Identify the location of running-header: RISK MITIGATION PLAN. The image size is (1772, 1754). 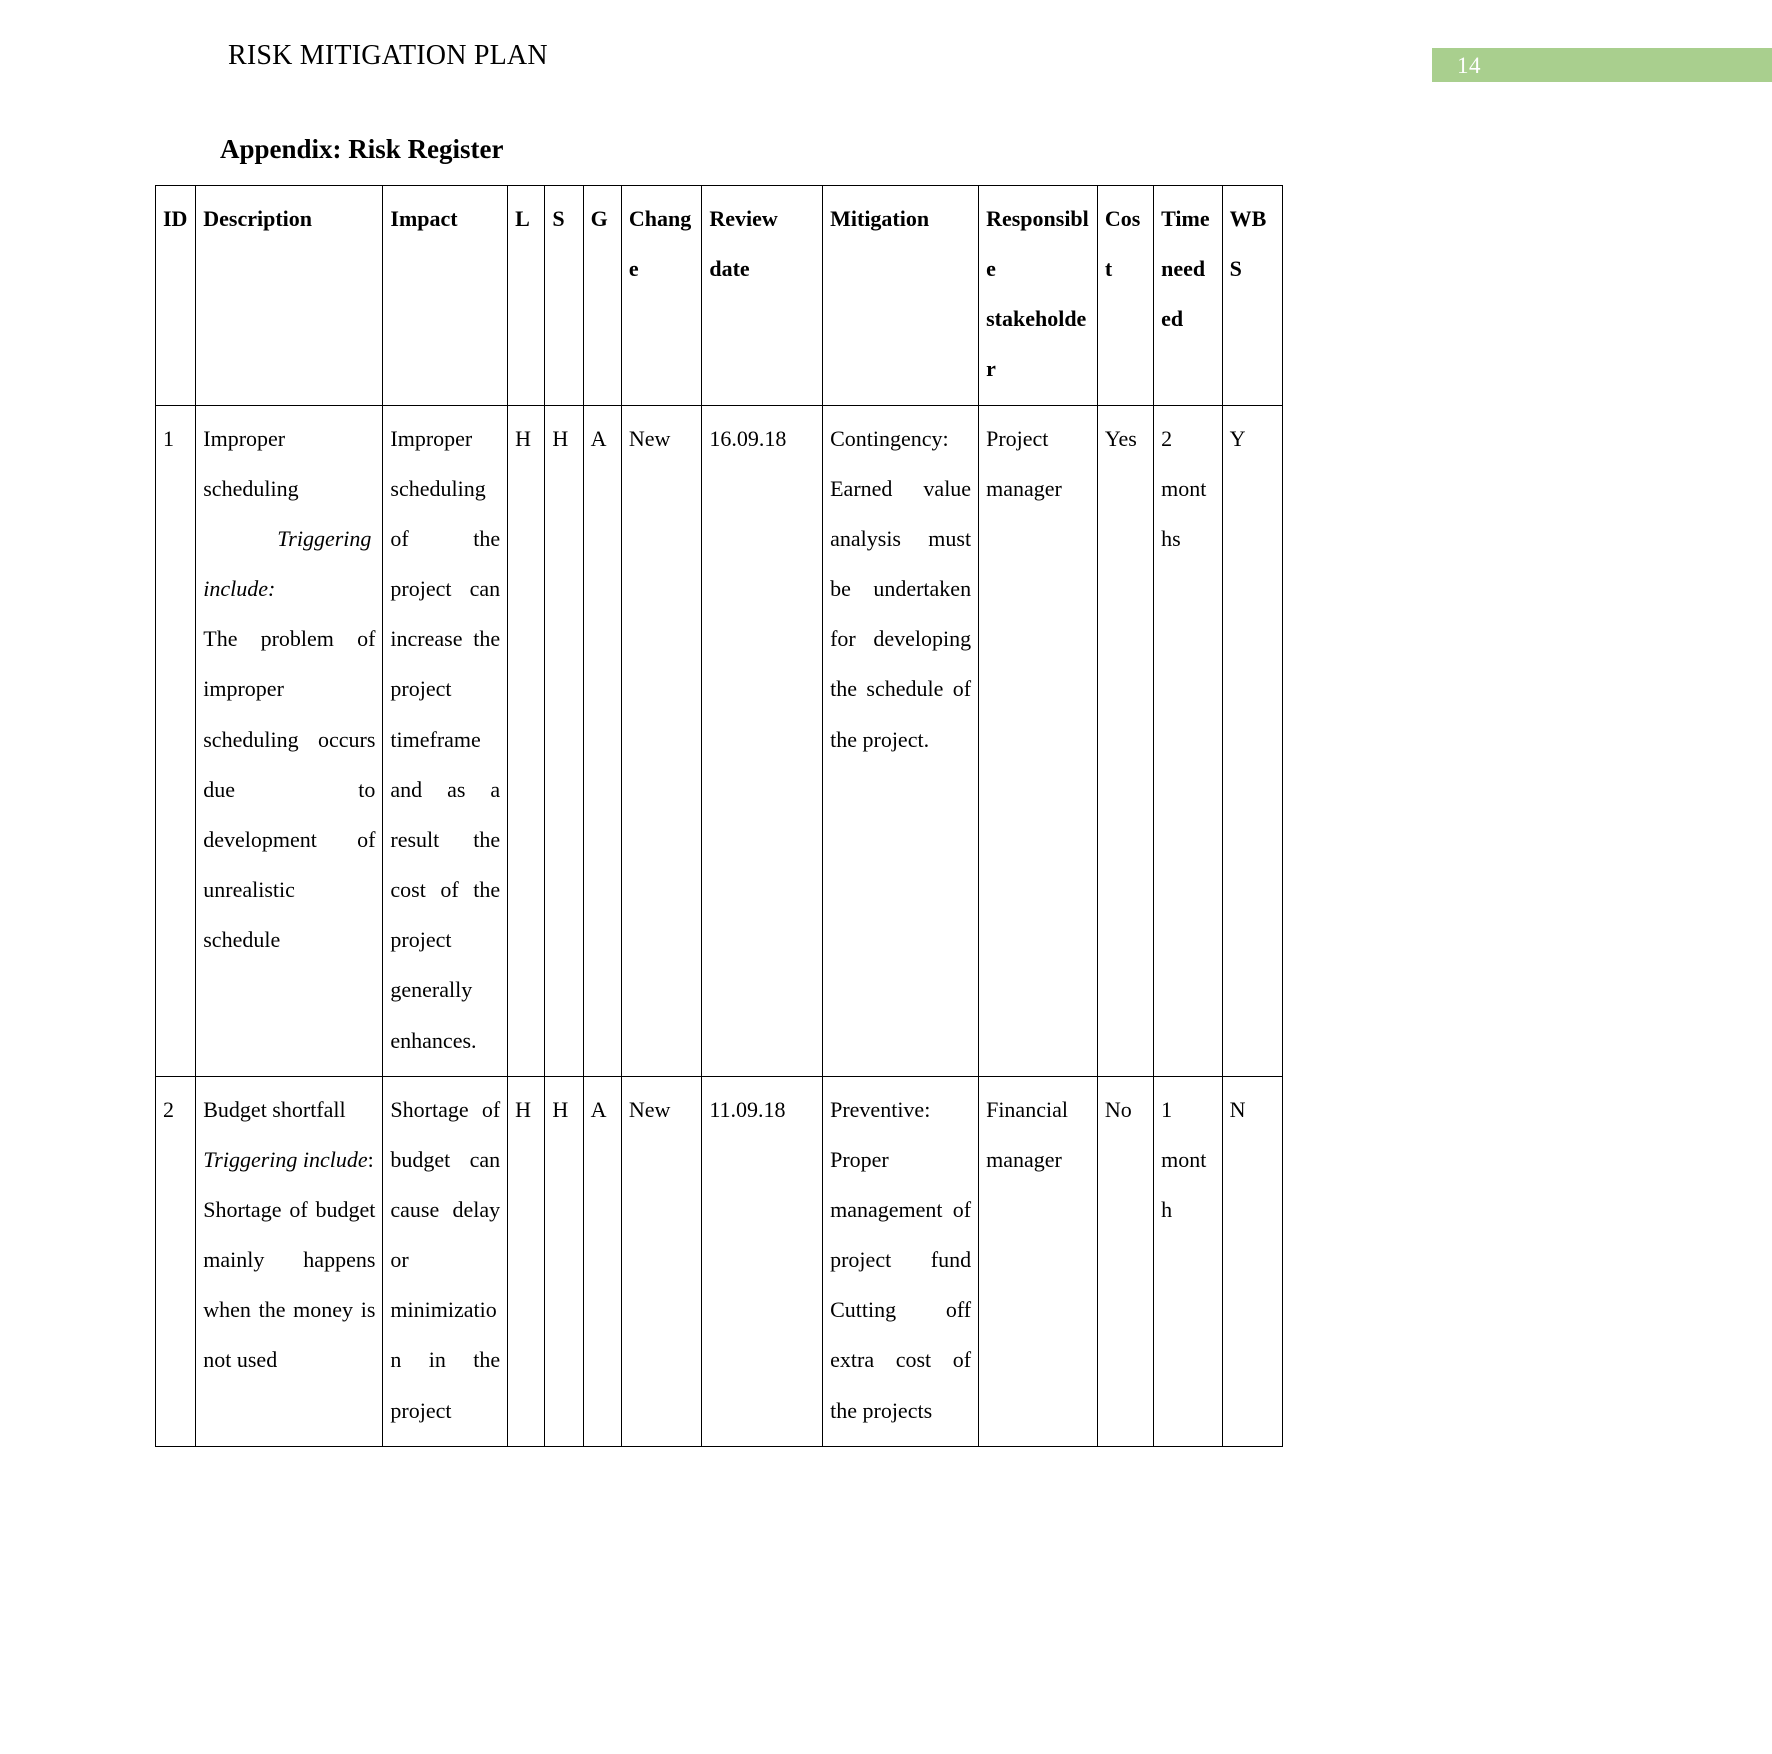
(388, 55).